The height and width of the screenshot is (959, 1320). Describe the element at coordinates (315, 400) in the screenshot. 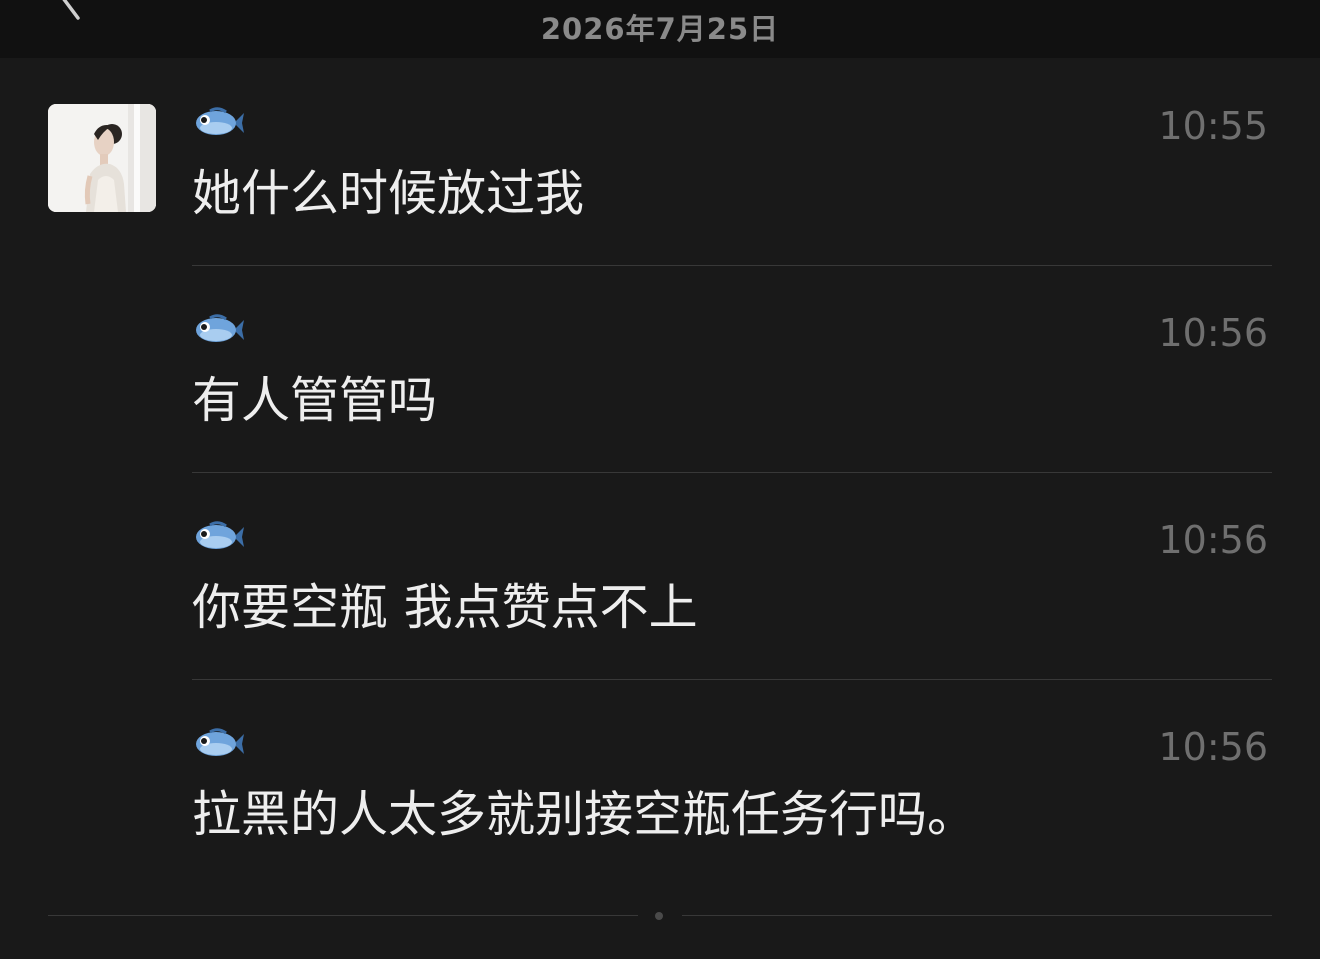

I see `message-text: 有人管管吗` at that location.